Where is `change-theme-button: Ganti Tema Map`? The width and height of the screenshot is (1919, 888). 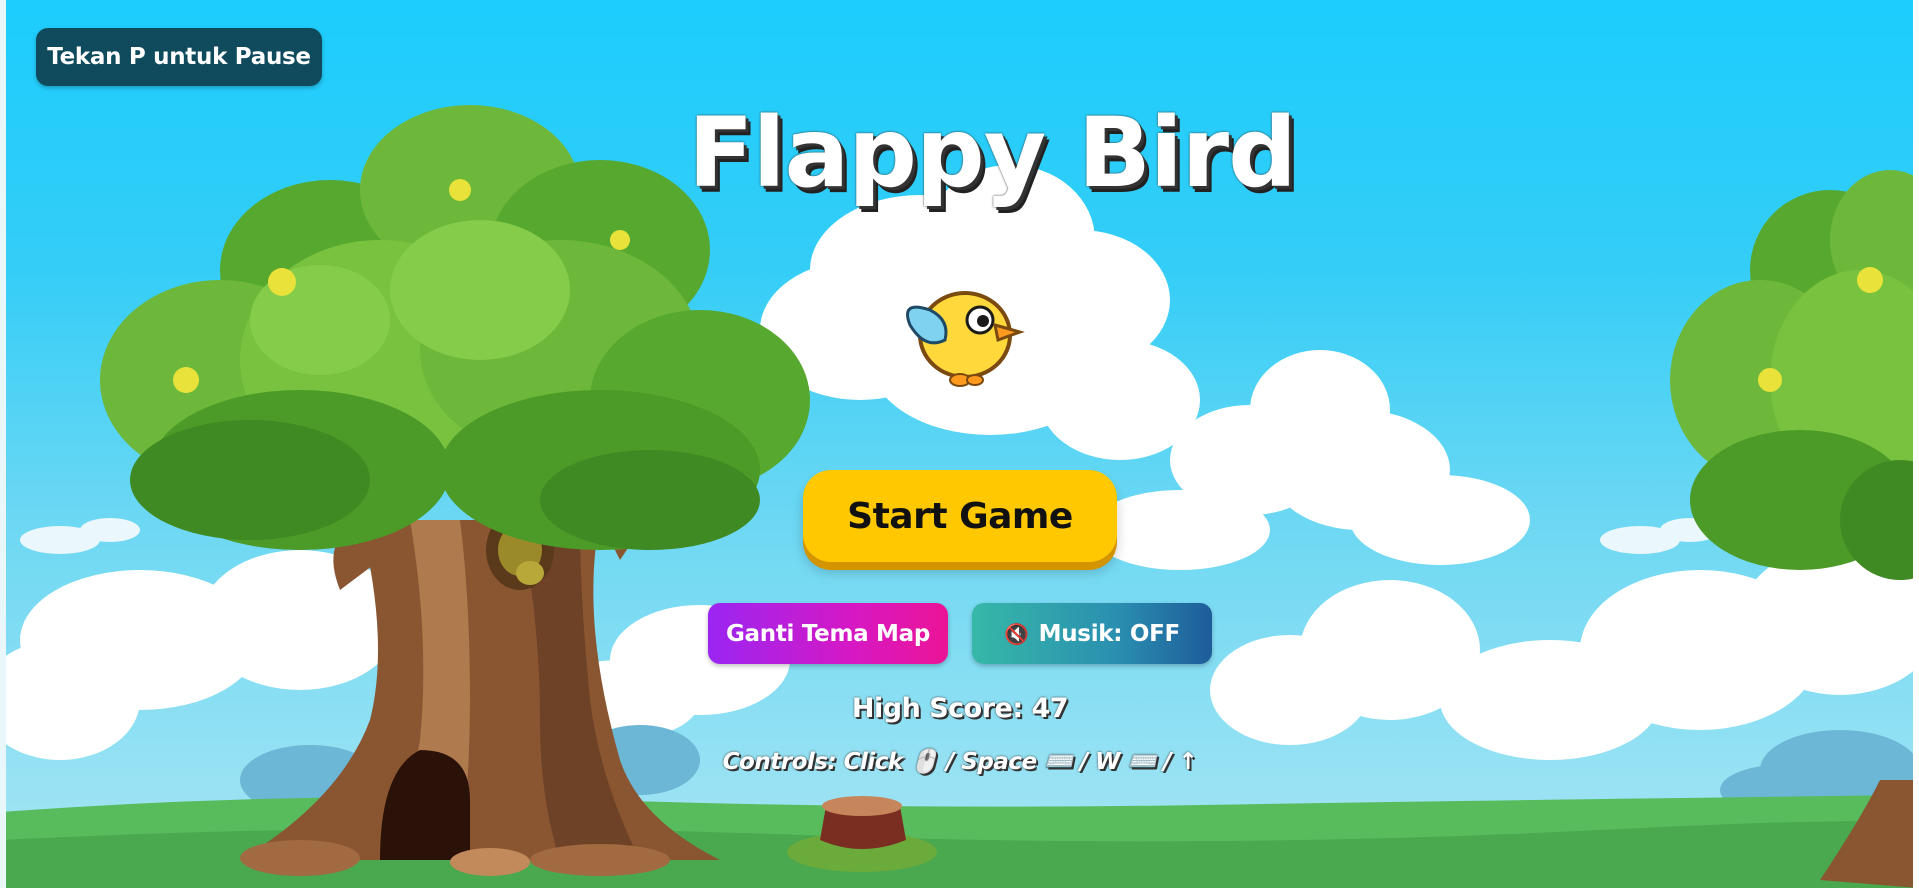
change-theme-button: Ganti Tema Map is located at coordinates (828, 633).